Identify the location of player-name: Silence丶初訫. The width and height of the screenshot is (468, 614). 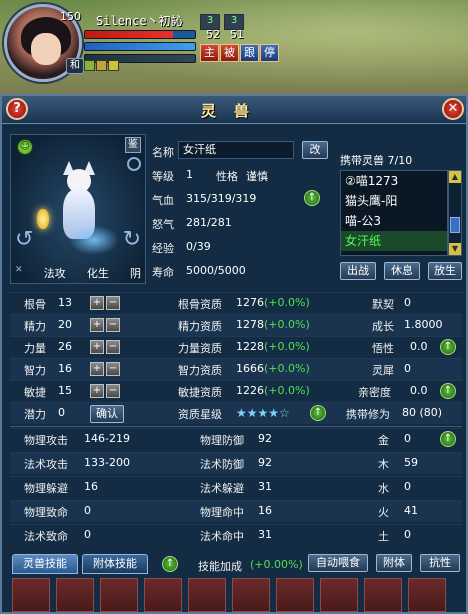
(139, 21).